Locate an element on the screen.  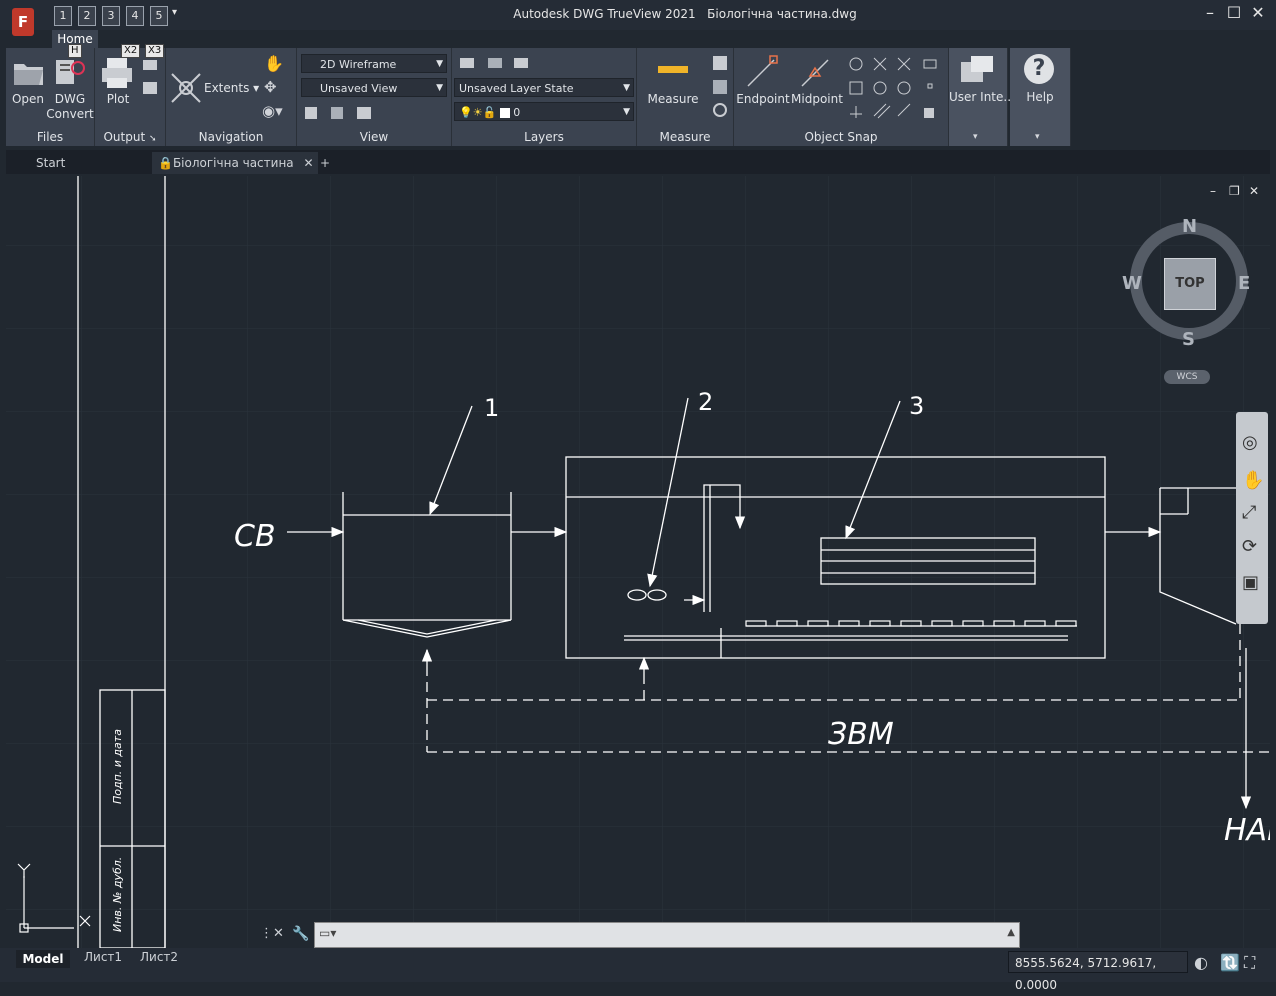
callout-2: 2 is located at coordinates (705, 402).